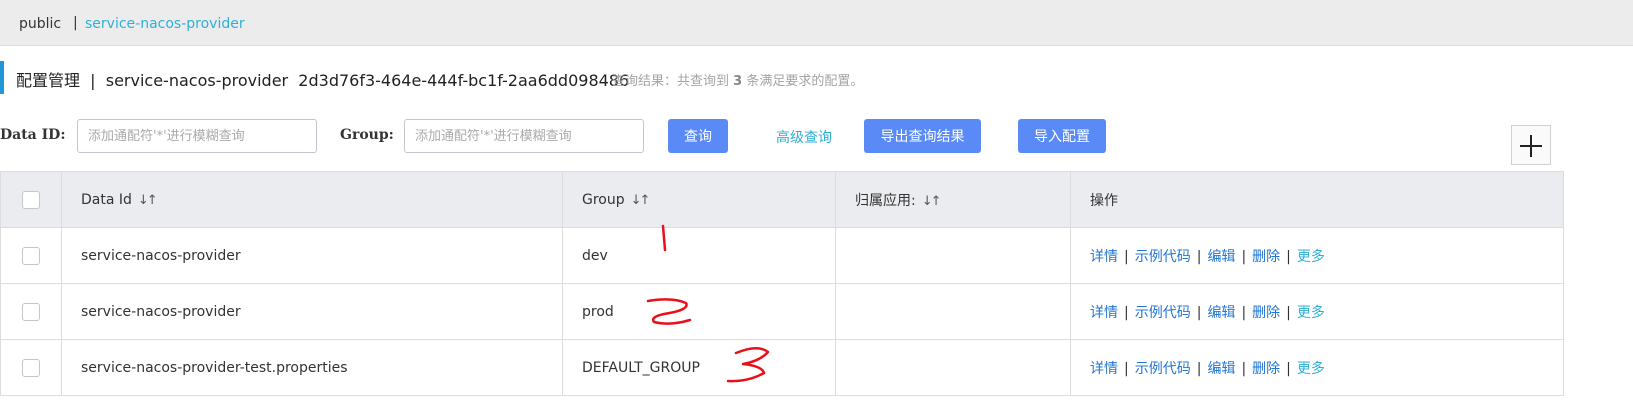 The width and height of the screenshot is (1633, 416). I want to click on export-results-button: 导出查询结果, so click(922, 136).